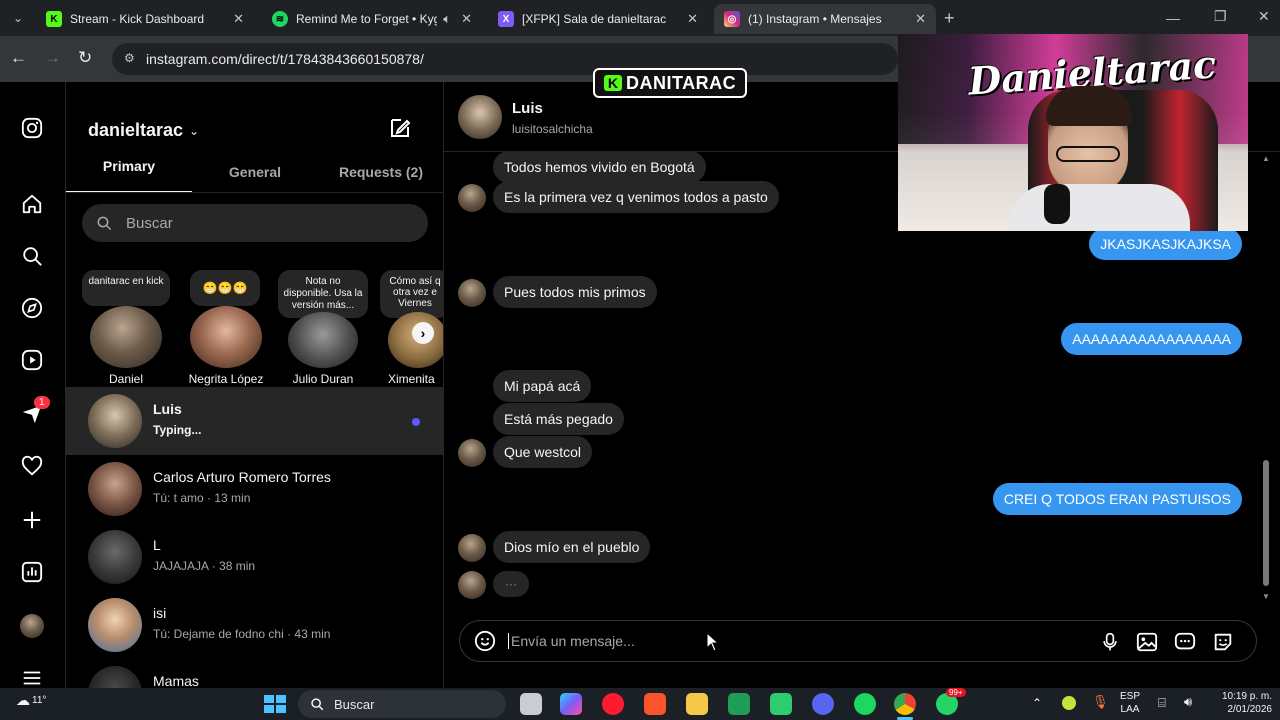 The width and height of the screenshot is (1280, 720). What do you see at coordinates (225, 330) in the screenshot?
I see `note-item: 😁😁😁 Negrita López` at bounding box center [225, 330].